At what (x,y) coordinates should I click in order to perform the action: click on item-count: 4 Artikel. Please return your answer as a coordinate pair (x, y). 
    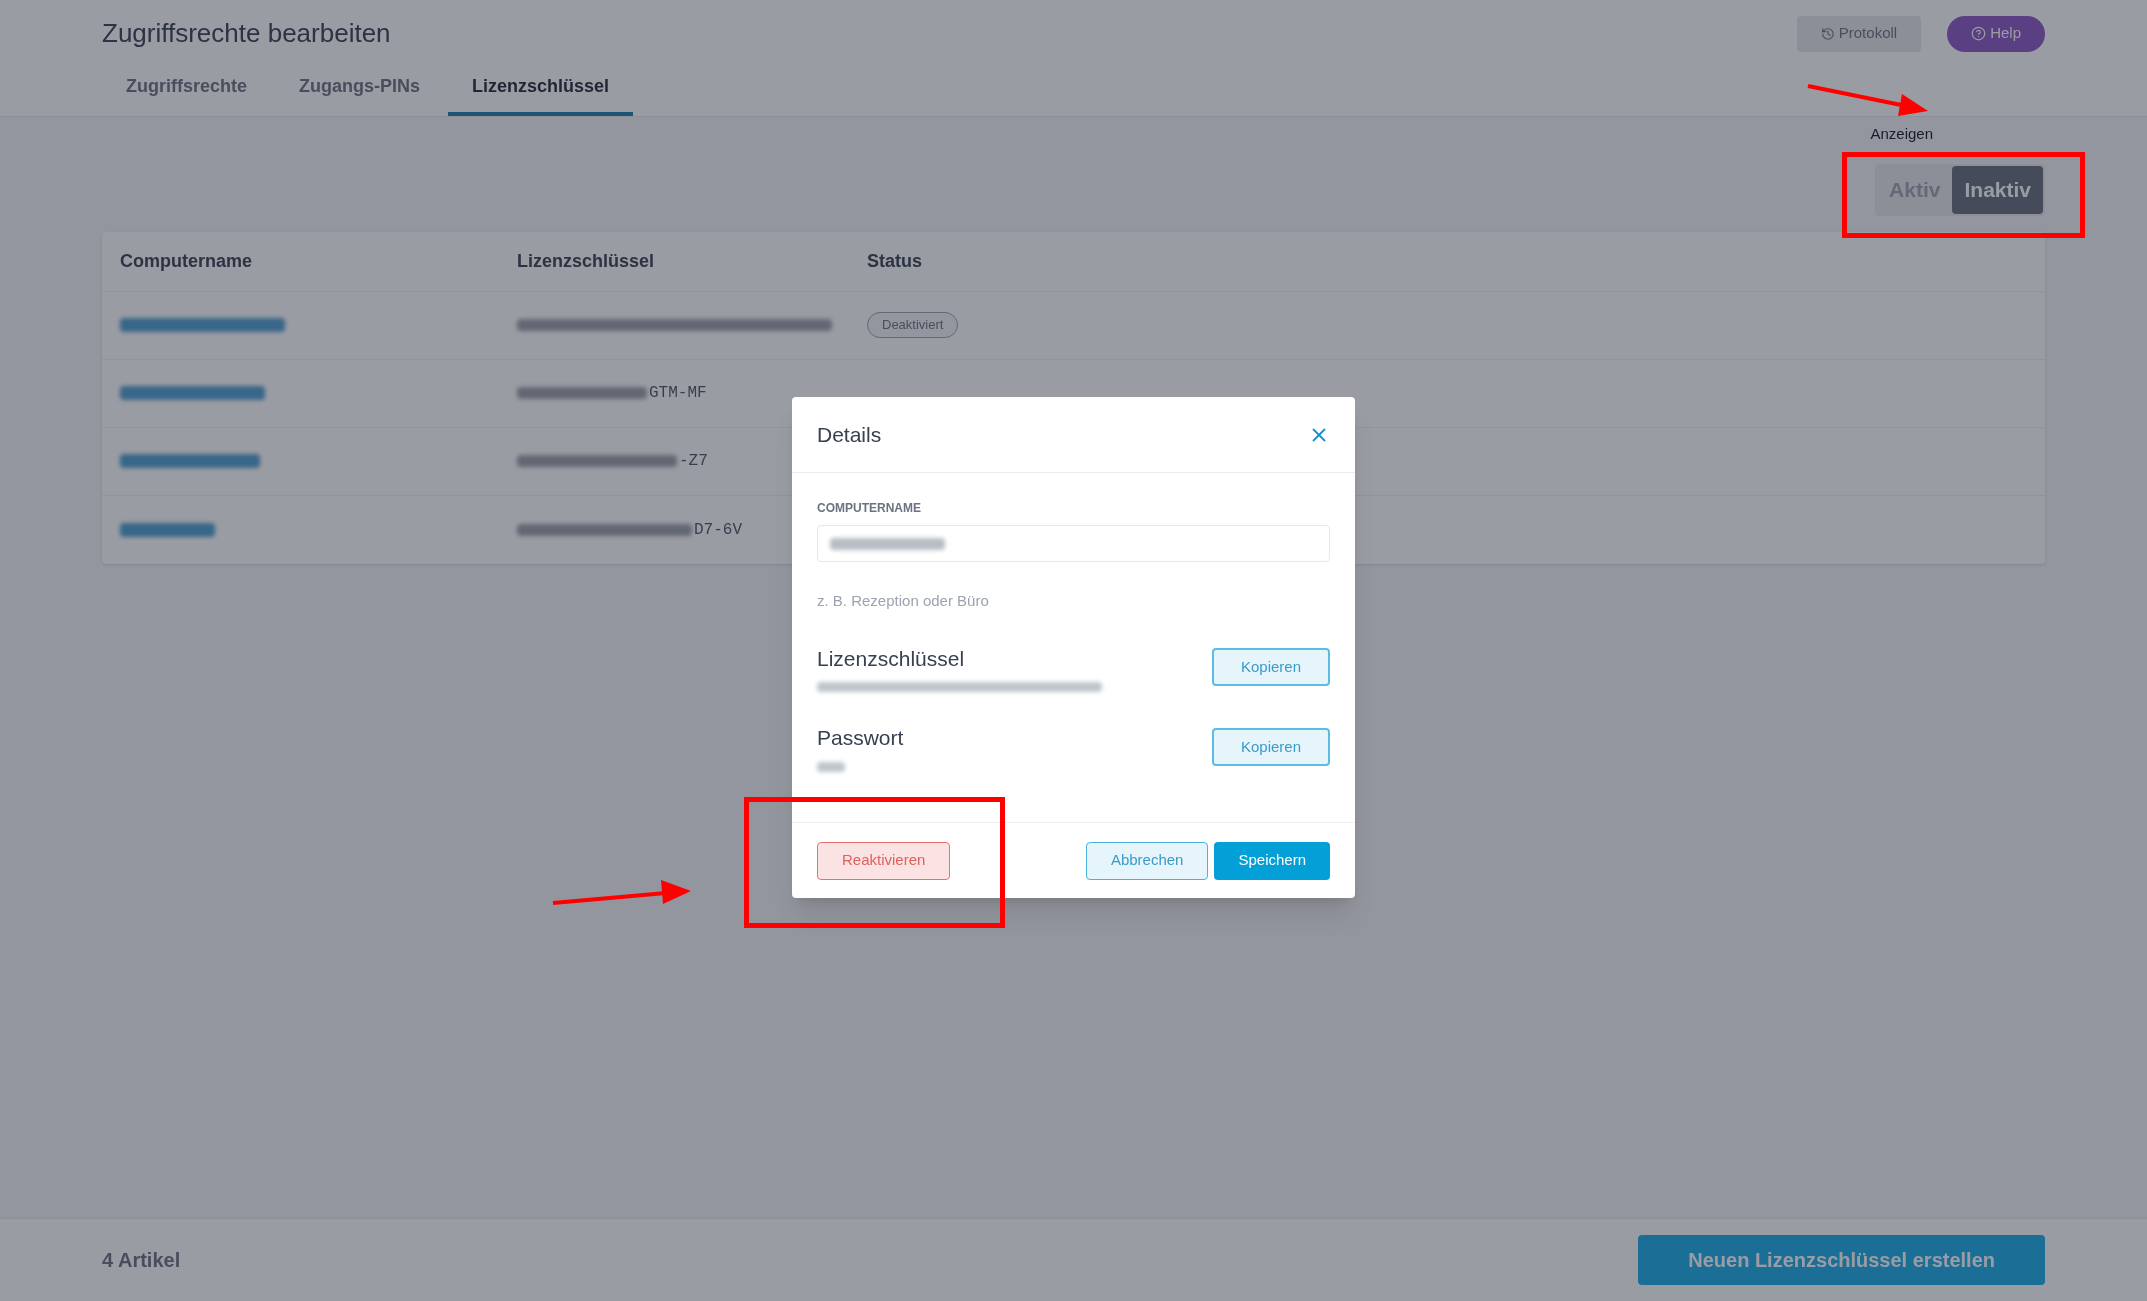
    Looking at the image, I should click on (141, 1260).